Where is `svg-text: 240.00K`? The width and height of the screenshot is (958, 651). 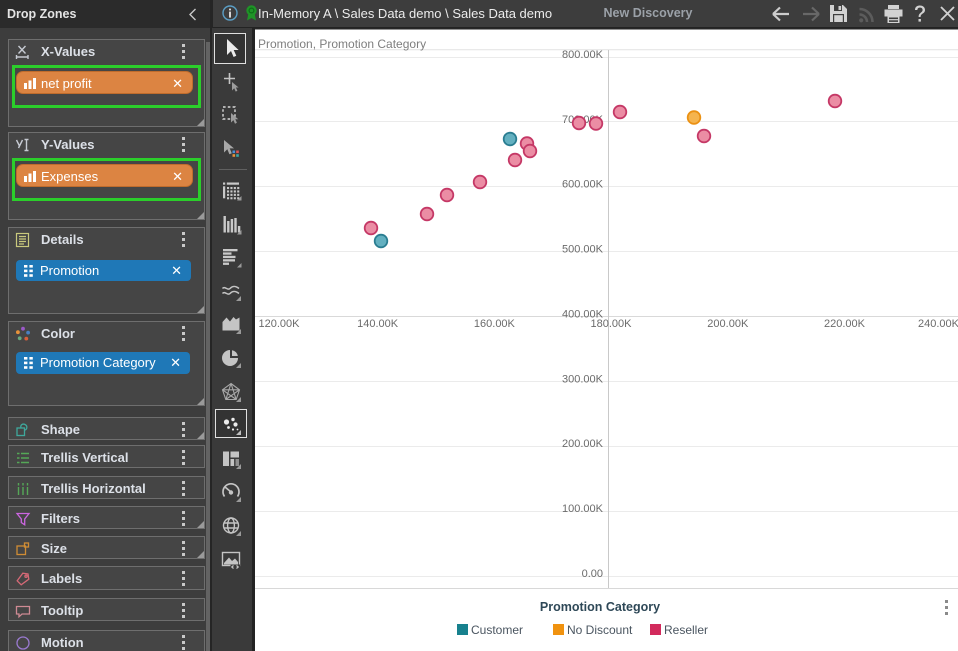
svg-text: 240.00K is located at coordinates (938, 324).